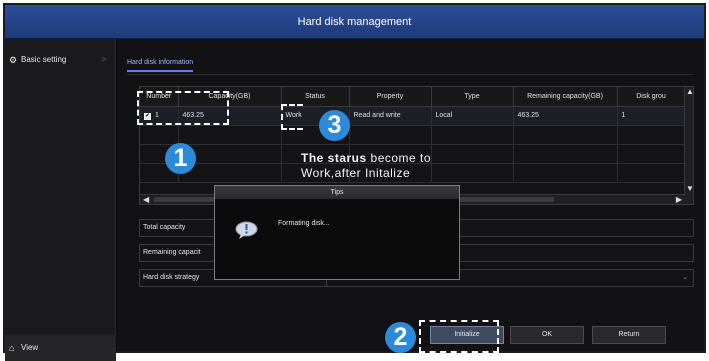 The width and height of the screenshot is (709, 361). What do you see at coordinates (60, 348) in the screenshot?
I see `sidebar-item-view: ⌂ View` at bounding box center [60, 348].